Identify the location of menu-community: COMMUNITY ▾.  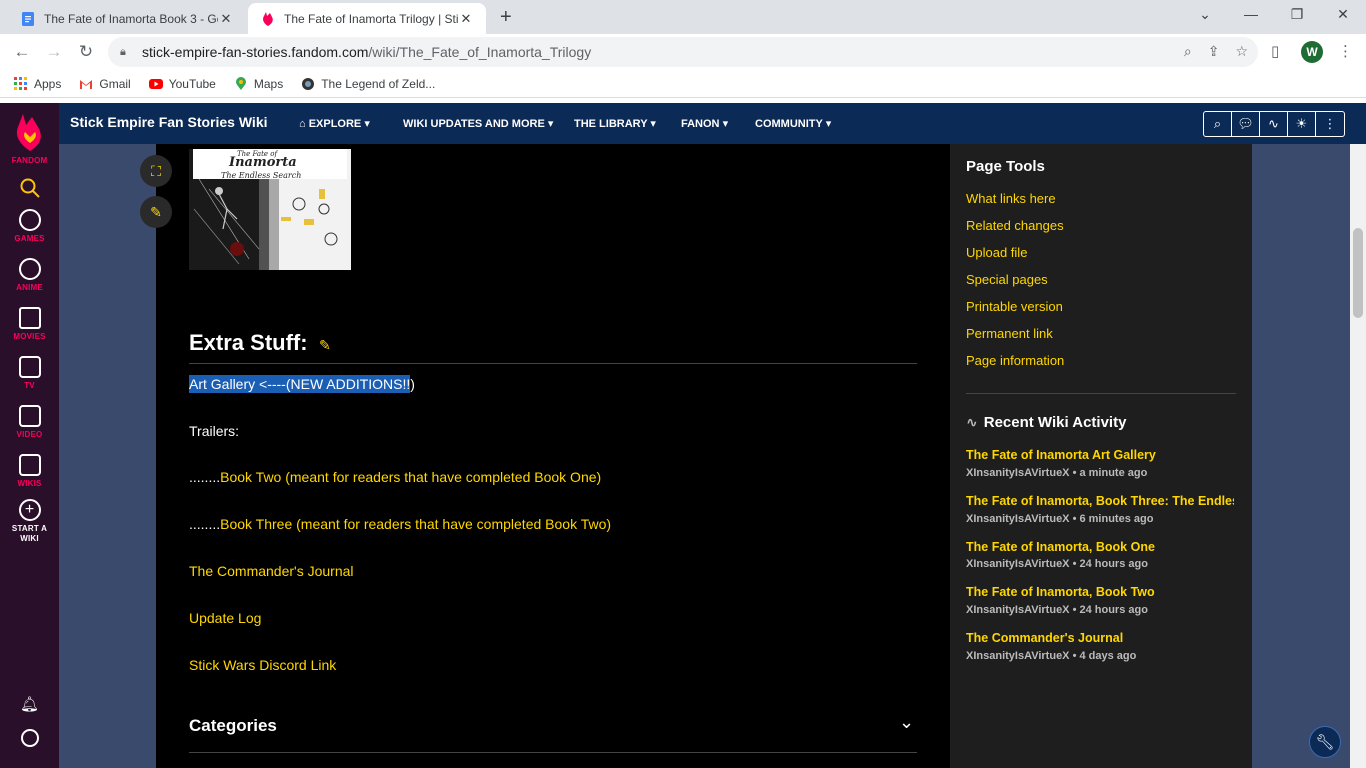
(793, 123).